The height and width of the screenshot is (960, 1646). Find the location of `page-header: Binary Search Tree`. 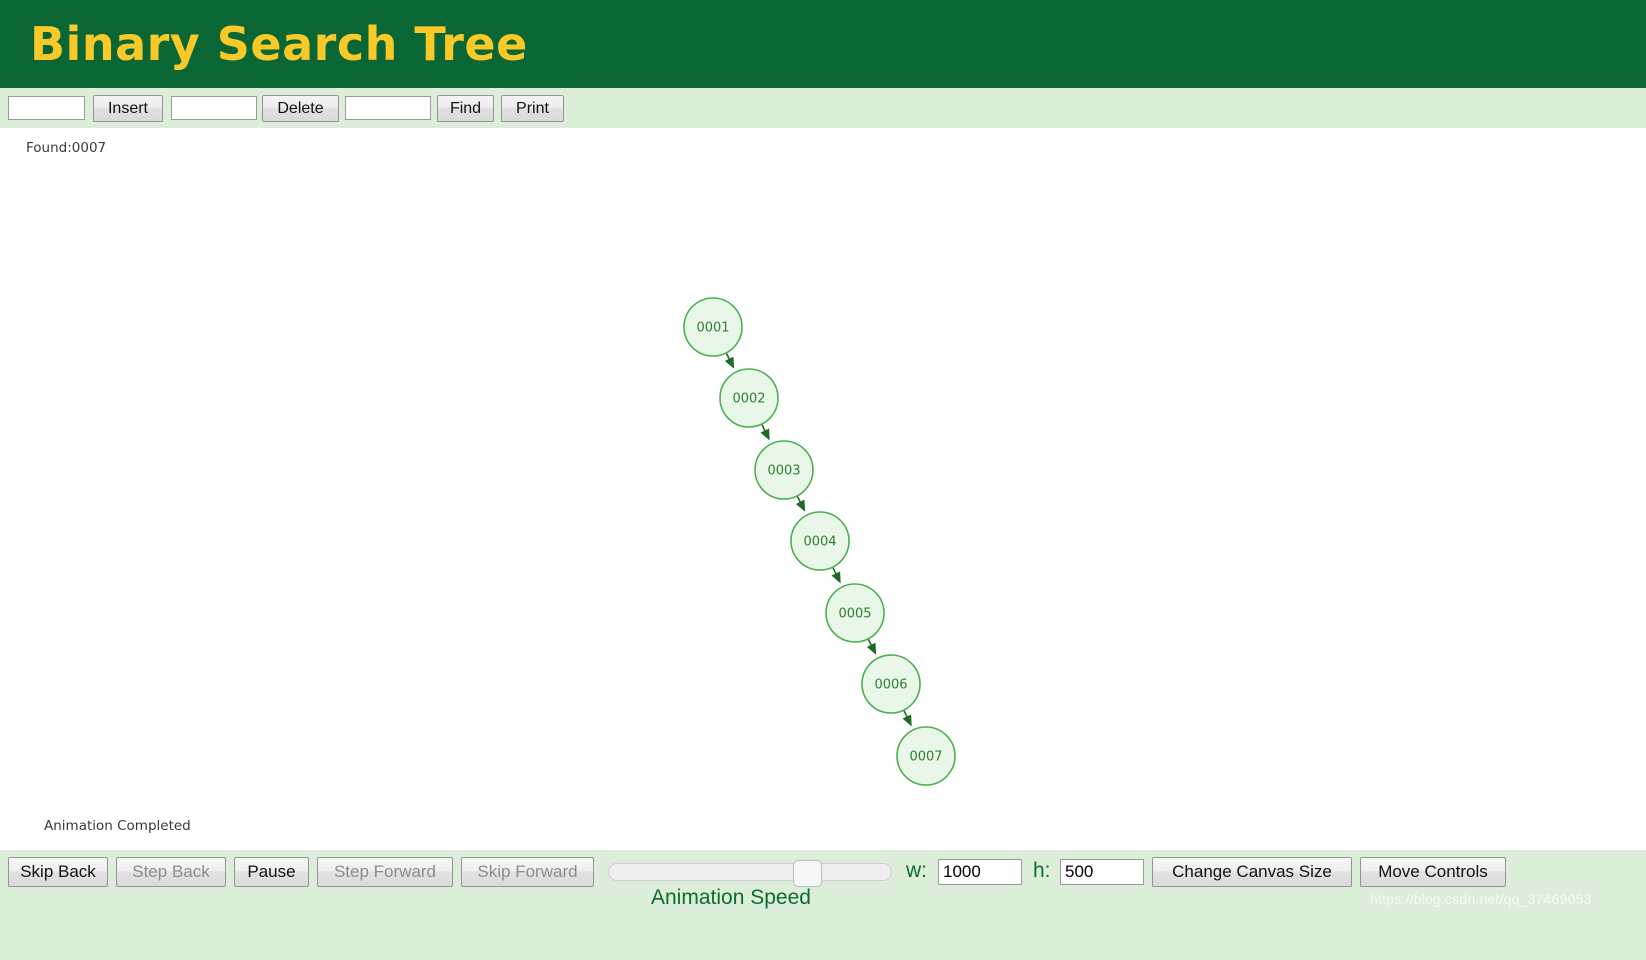

page-header: Binary Search Tree is located at coordinates (823, 44).